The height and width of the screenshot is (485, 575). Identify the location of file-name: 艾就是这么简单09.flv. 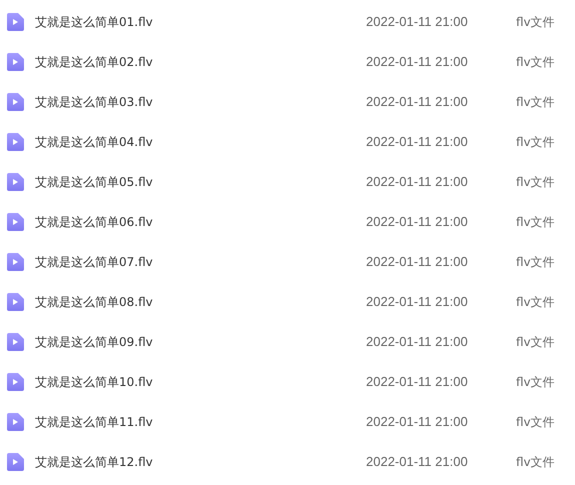
(200, 342).